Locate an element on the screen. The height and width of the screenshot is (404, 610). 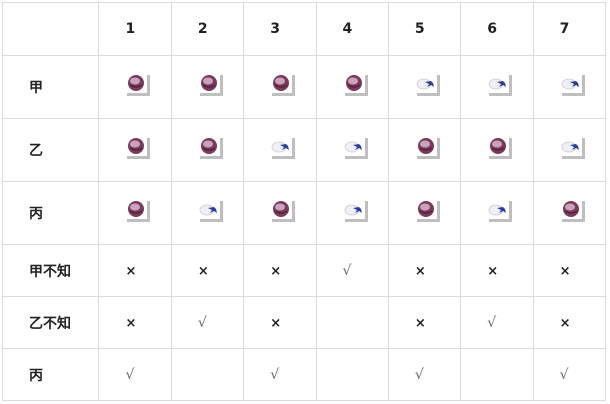
header-row: 1234567 is located at coordinates (304, 29).